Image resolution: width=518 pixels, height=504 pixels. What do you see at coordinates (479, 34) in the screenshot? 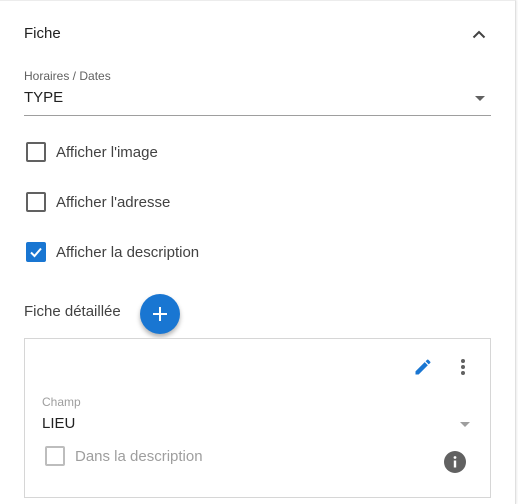
I see `chevron-up-icon` at bounding box center [479, 34].